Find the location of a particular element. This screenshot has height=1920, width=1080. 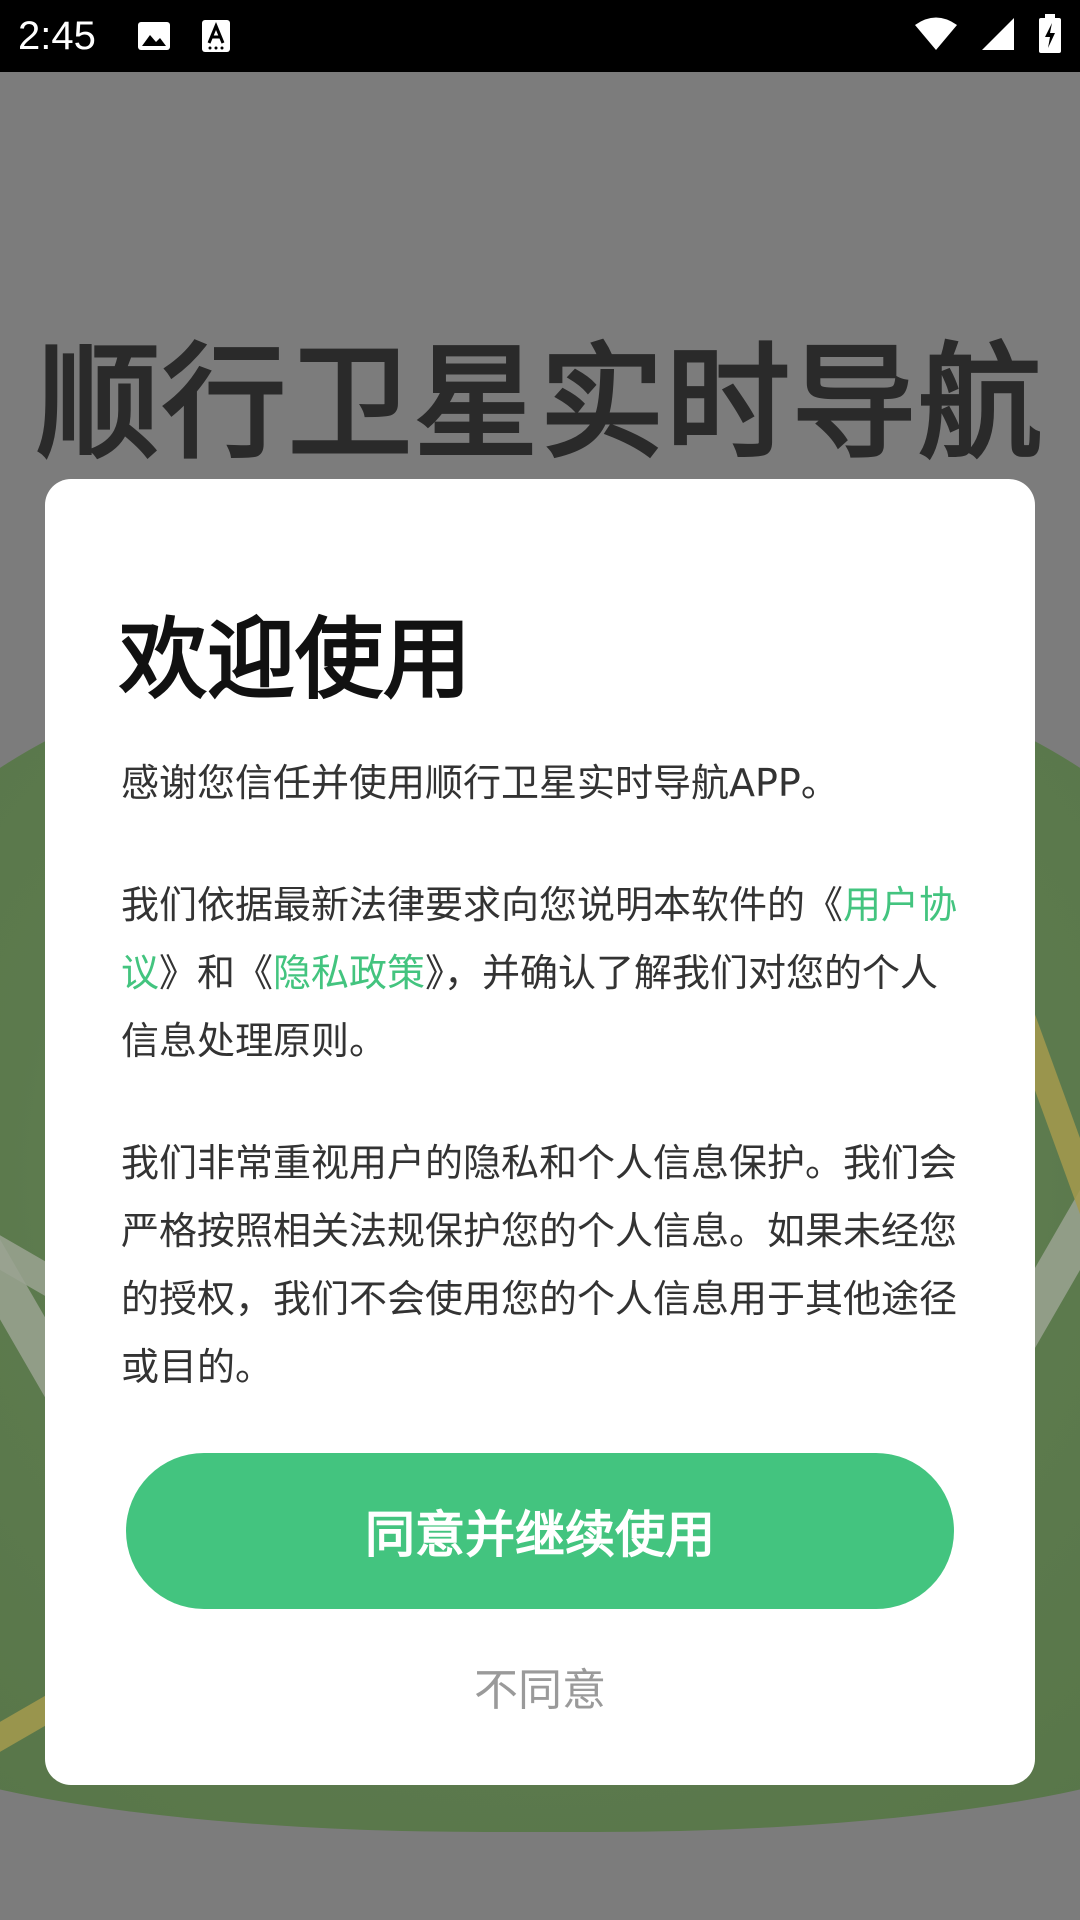

disagree-button: 不同意 is located at coordinates (540, 1686).